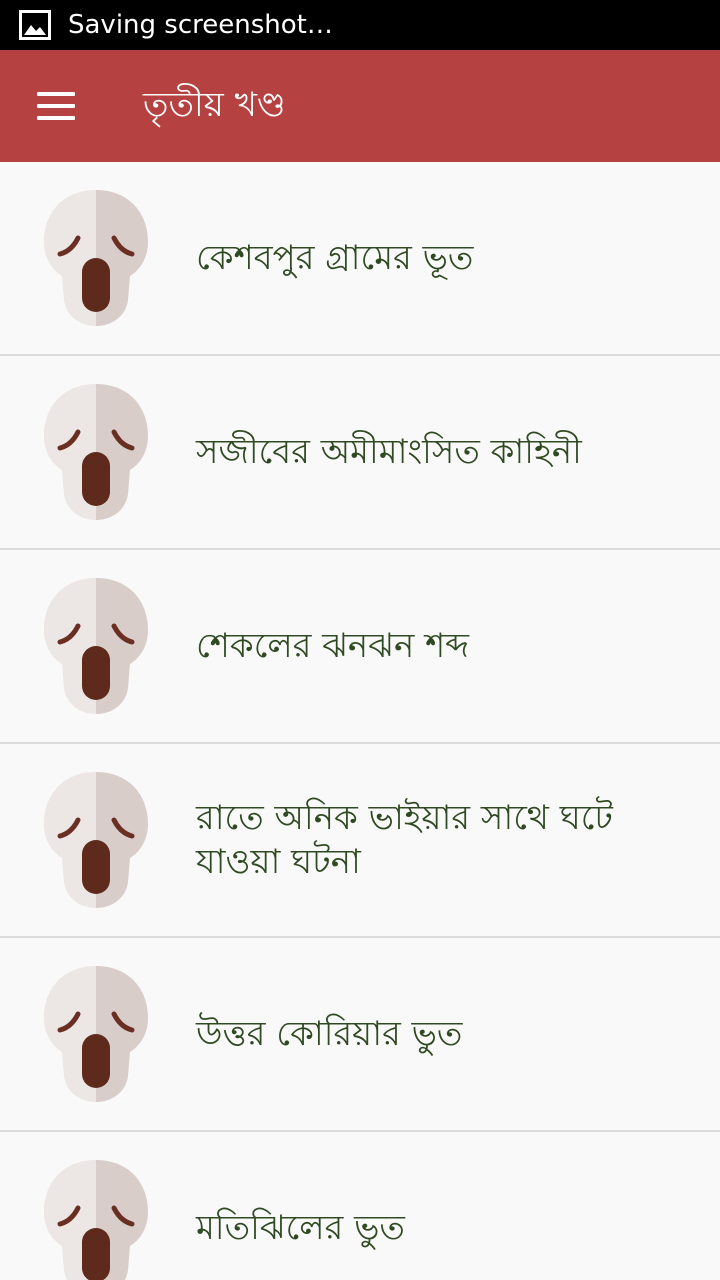 This screenshot has height=1280, width=720. Describe the element at coordinates (360, 106) in the screenshot. I see `app-bar: তৃতীয় খণ্ড` at that location.